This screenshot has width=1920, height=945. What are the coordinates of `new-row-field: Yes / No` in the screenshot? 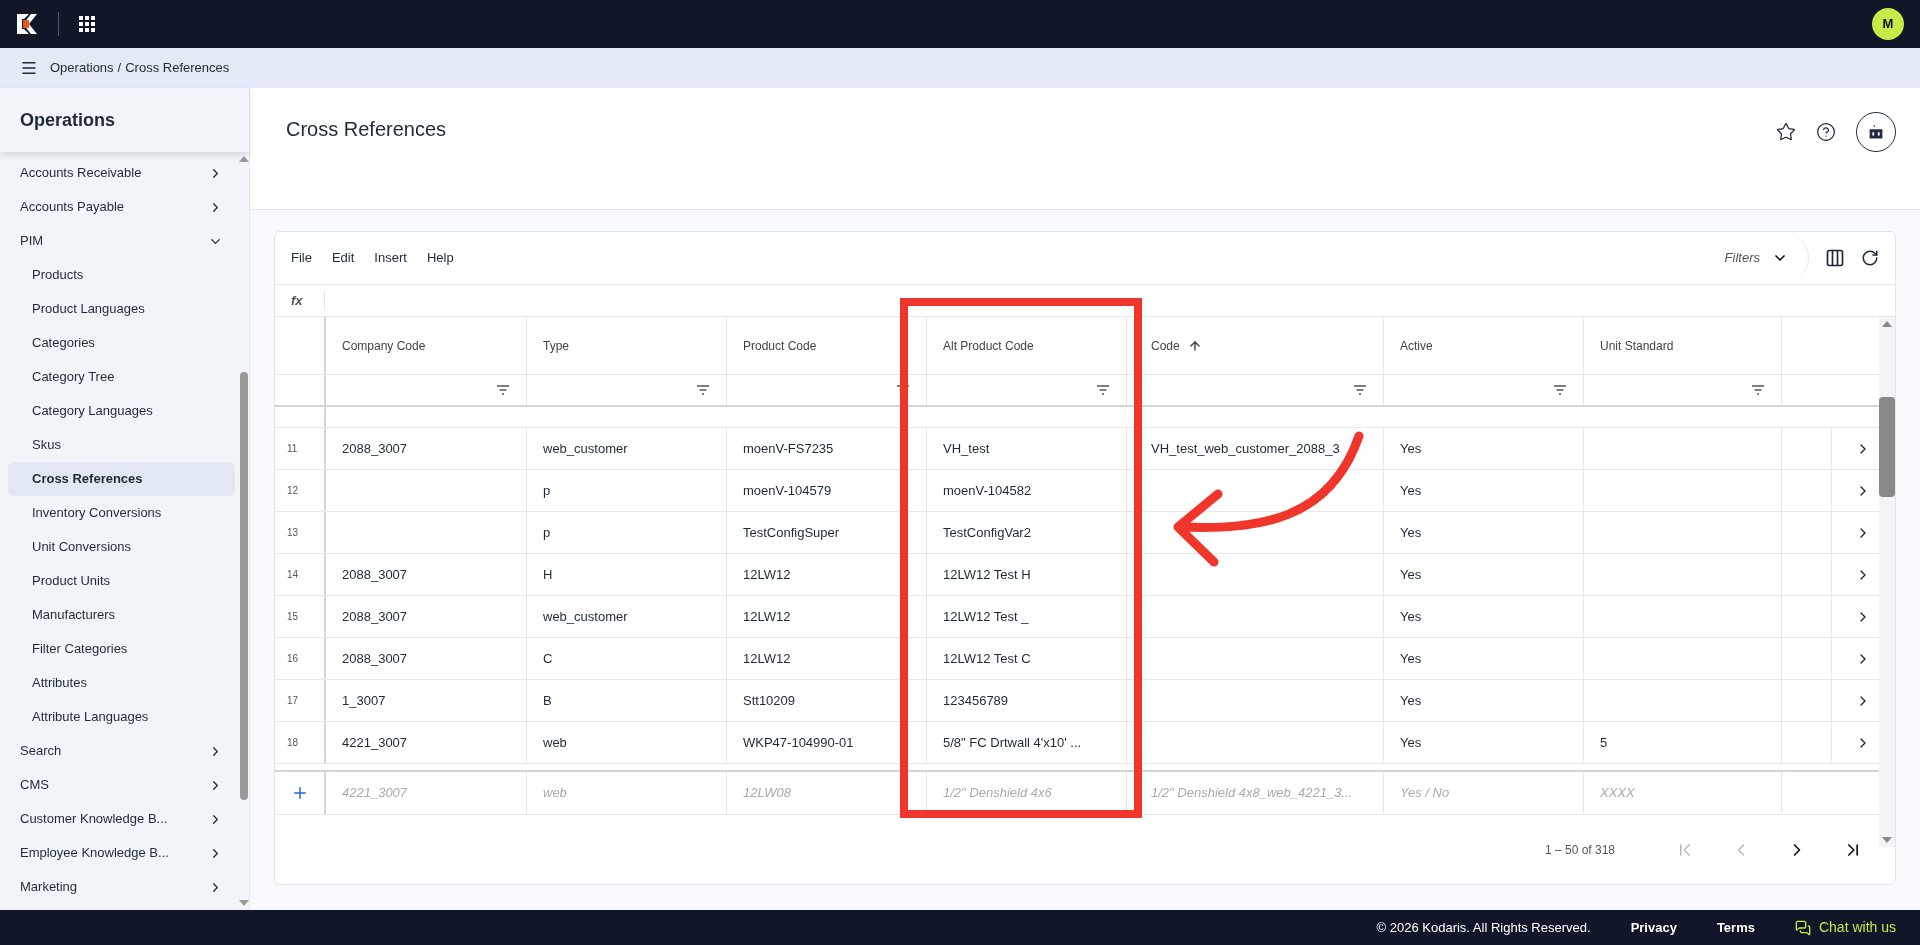 It's located at (1491, 793).